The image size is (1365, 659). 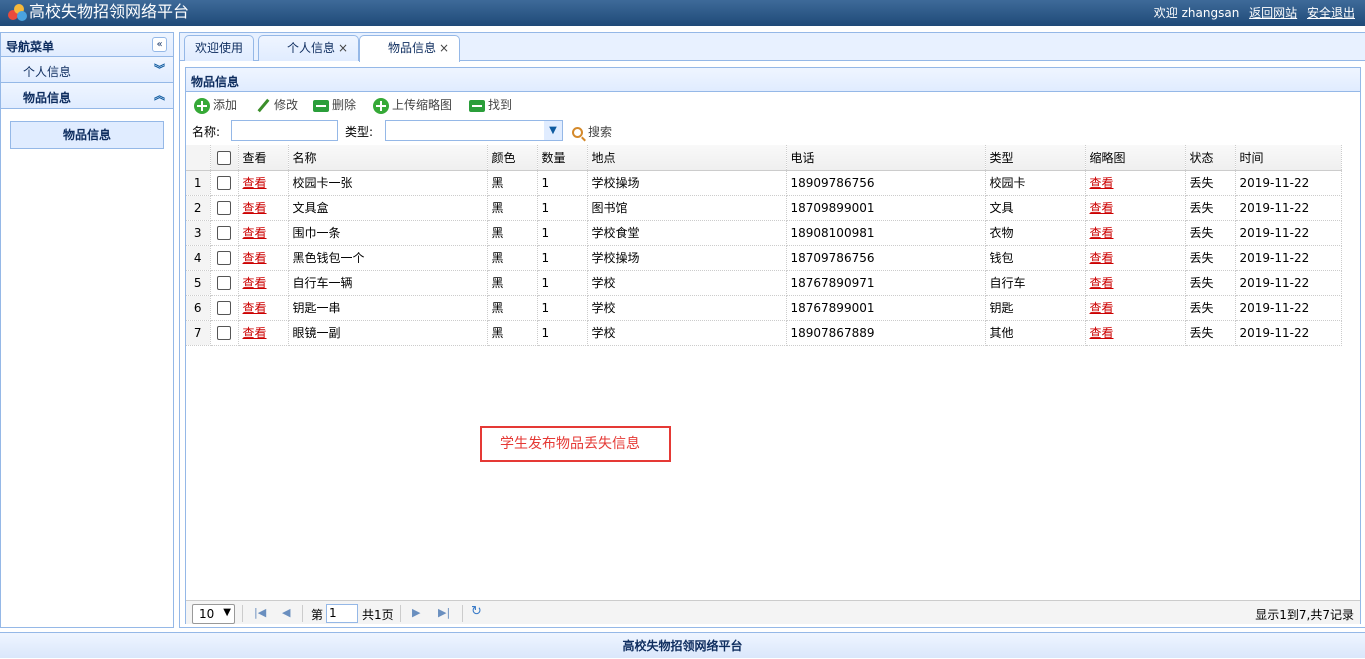 What do you see at coordinates (577, 132) in the screenshot?
I see `search-icon` at bounding box center [577, 132].